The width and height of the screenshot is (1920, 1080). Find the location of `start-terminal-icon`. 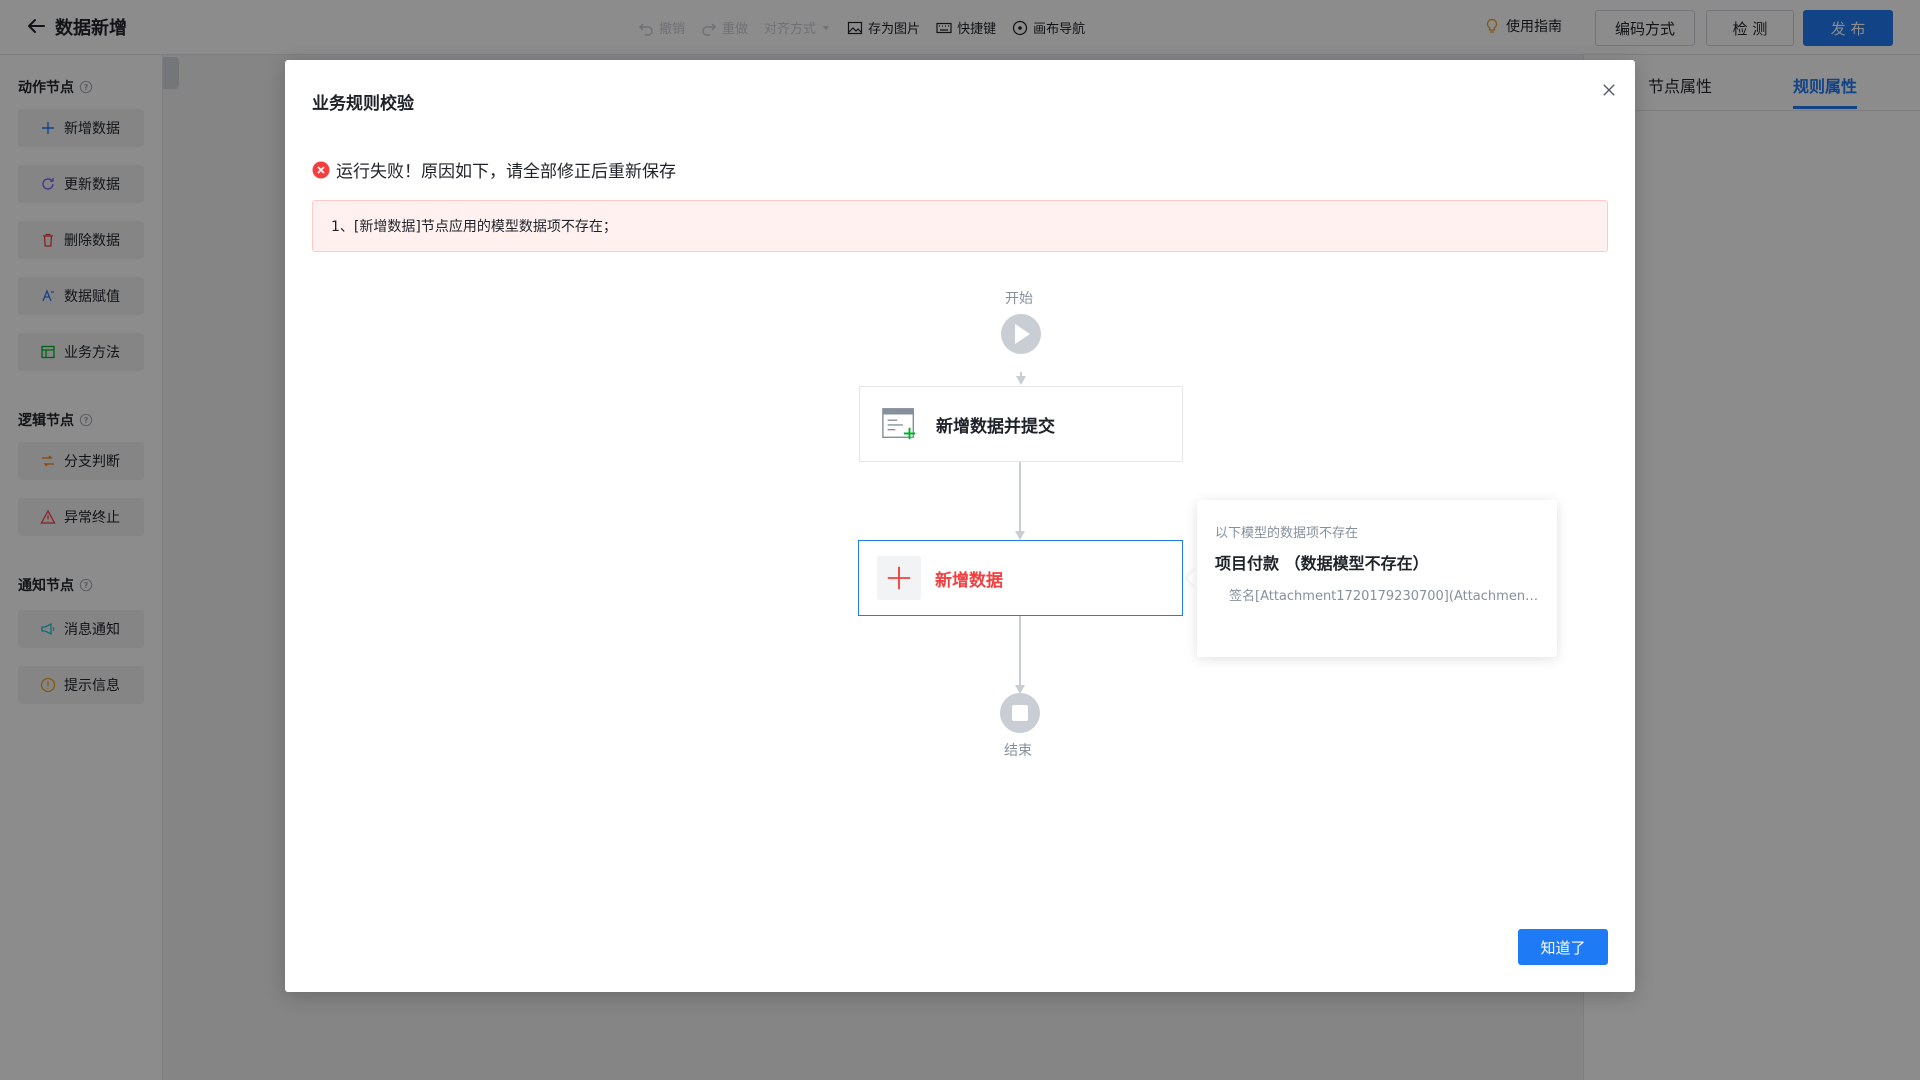

start-terminal-icon is located at coordinates (1021, 334).